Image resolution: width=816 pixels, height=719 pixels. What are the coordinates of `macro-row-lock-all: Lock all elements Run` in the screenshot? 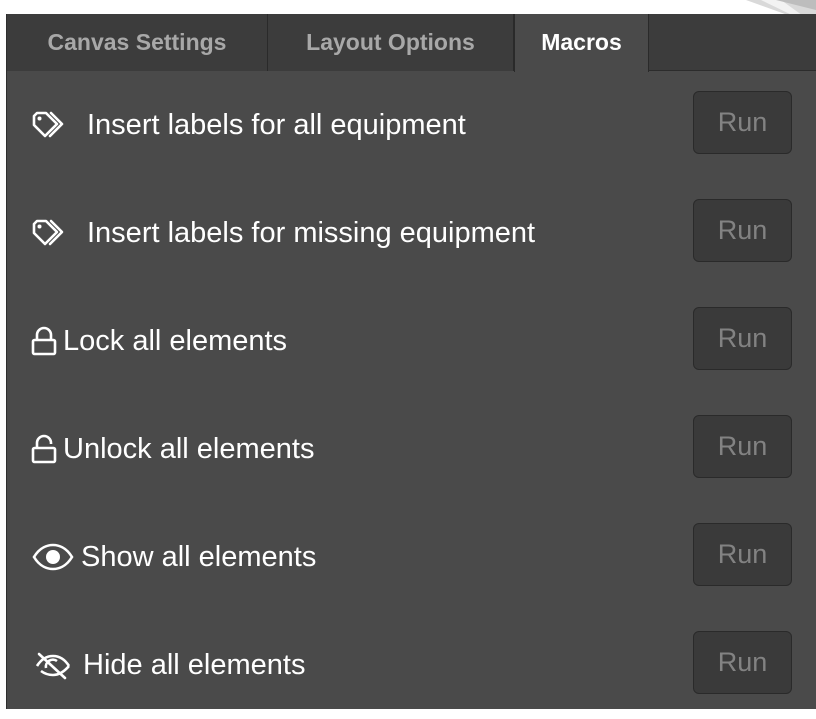 It's located at (411, 341).